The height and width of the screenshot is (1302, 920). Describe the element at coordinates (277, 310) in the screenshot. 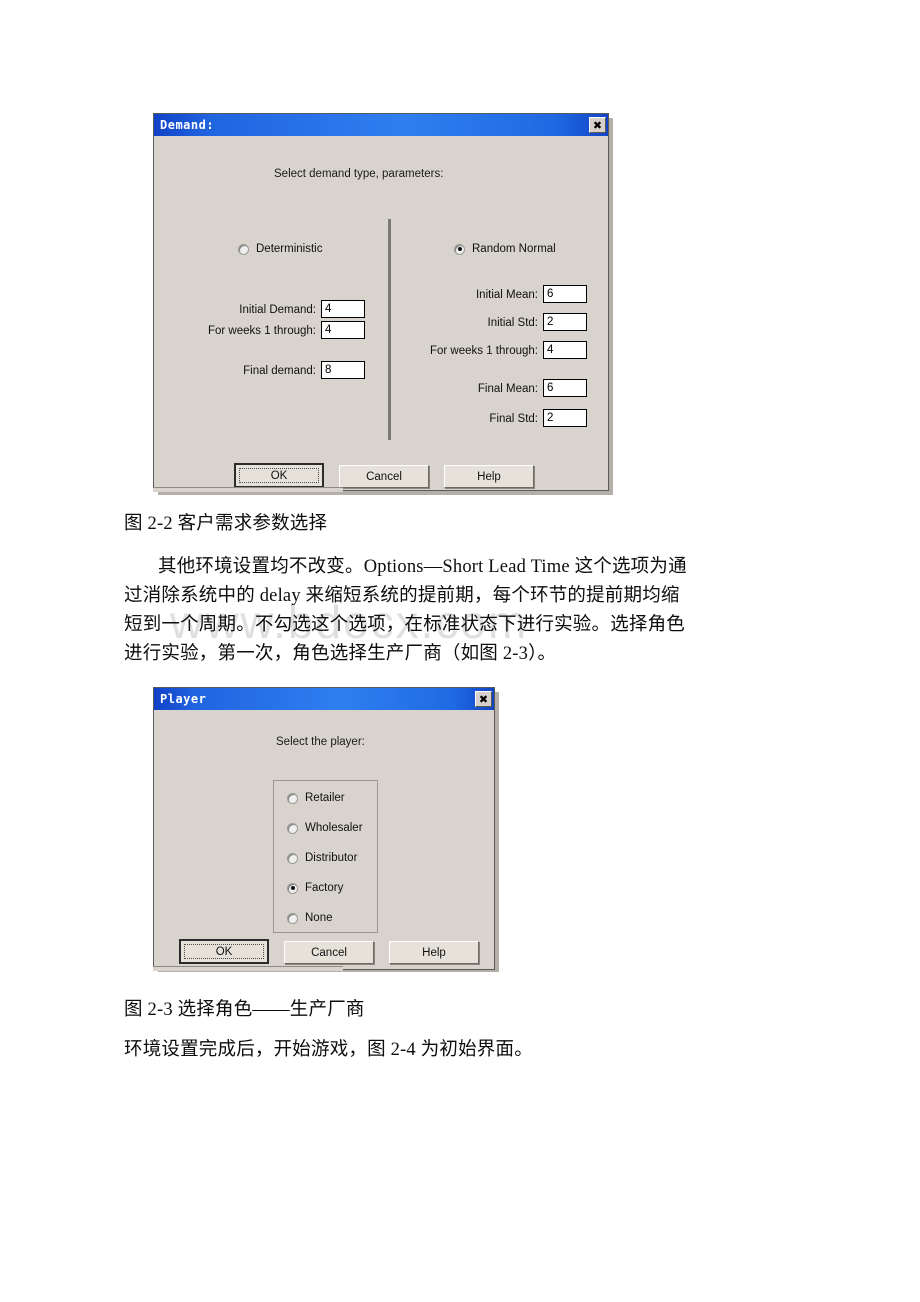

I see `initial-demand-label: Initial Demand:` at that location.